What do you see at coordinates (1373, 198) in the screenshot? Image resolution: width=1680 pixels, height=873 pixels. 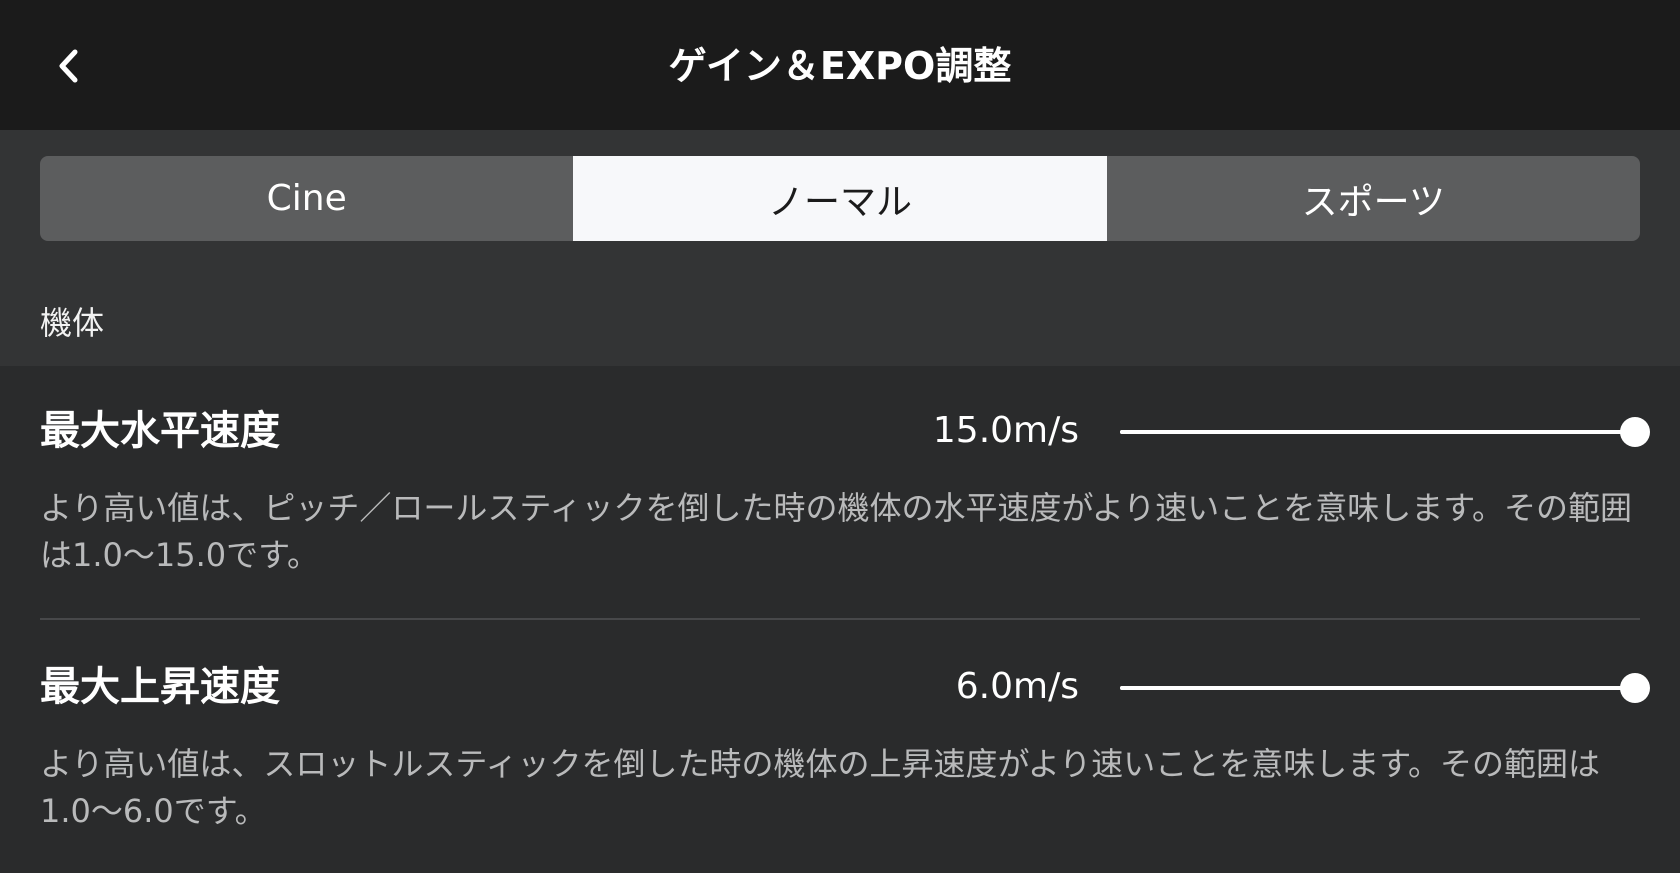 I see `tab-sports: スポーツ` at bounding box center [1373, 198].